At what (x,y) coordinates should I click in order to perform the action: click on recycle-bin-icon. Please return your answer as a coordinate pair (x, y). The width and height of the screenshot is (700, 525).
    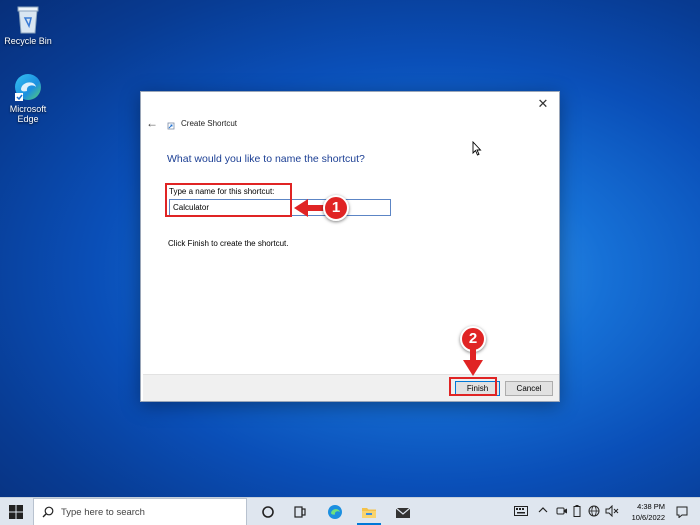
    Looking at the image, I should click on (28, 20).